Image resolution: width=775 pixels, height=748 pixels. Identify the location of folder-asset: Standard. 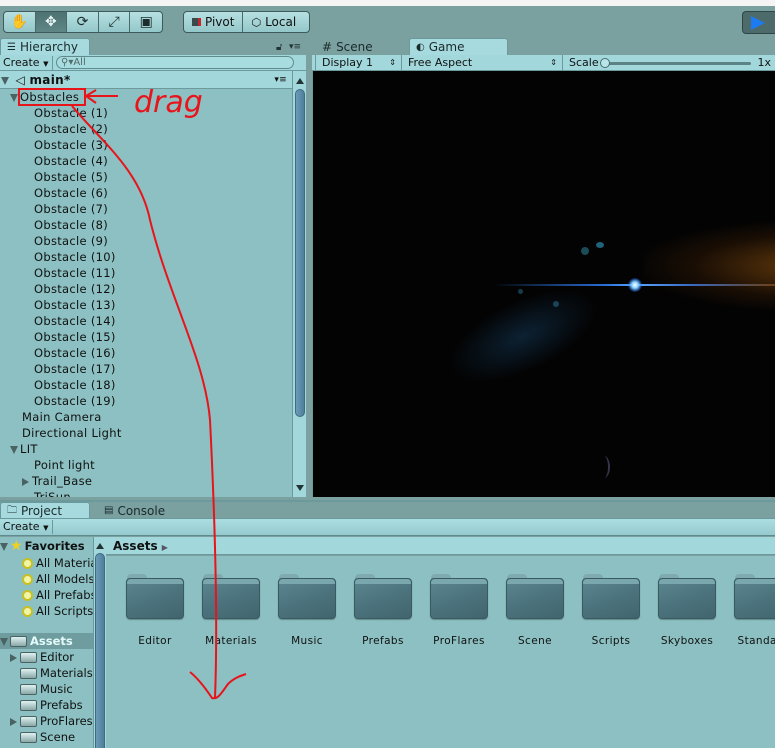
(750, 610).